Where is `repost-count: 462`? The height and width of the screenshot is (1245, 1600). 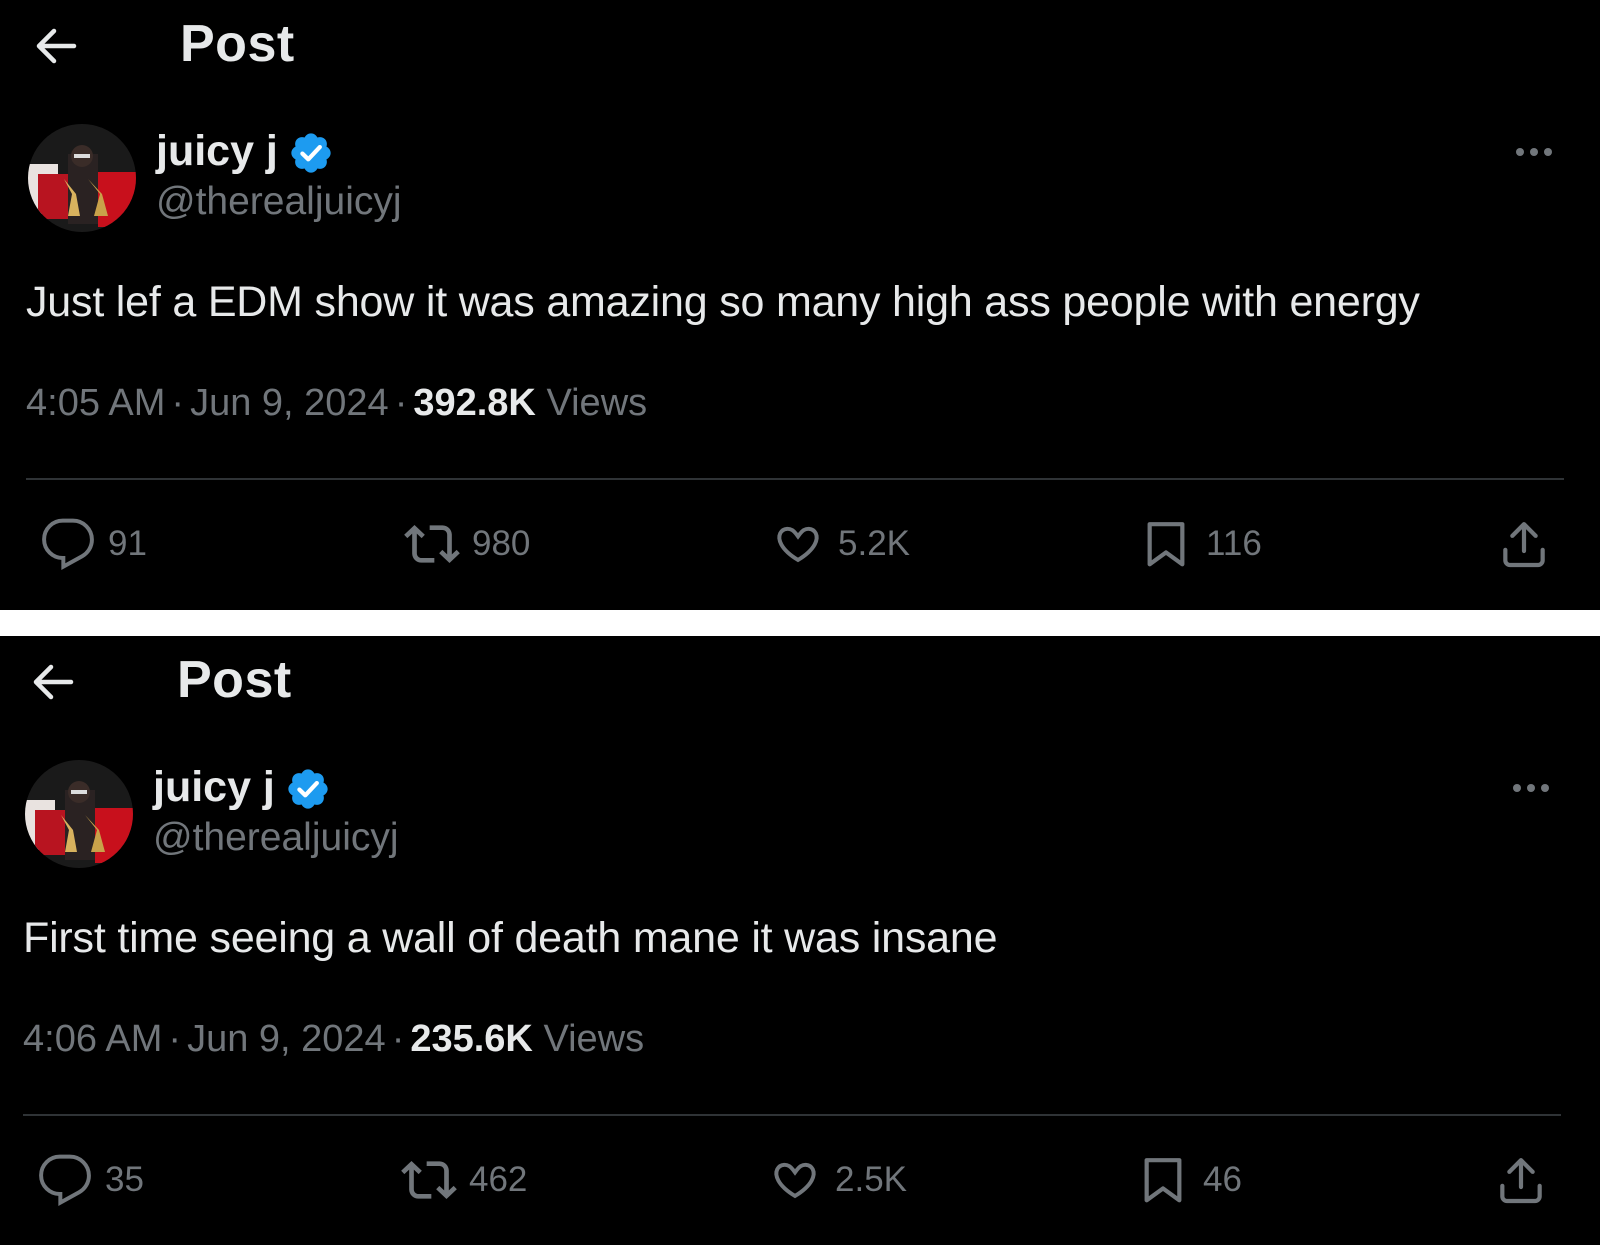
repost-count: 462 is located at coordinates (498, 1179).